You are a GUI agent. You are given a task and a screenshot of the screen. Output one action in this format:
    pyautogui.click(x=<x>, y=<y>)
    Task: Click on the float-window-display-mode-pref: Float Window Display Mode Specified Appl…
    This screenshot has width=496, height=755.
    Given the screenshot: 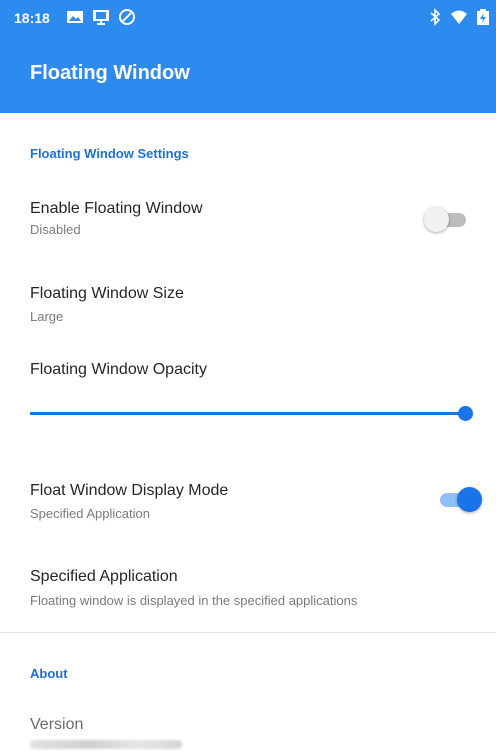 What is the action you would take?
    pyautogui.click(x=248, y=497)
    